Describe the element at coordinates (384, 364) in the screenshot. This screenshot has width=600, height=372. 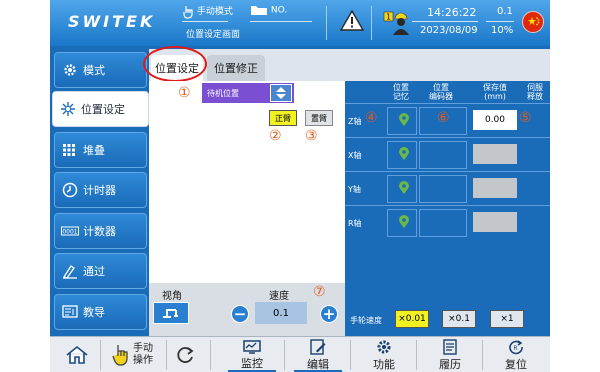
I see `function-label: 功能` at that location.